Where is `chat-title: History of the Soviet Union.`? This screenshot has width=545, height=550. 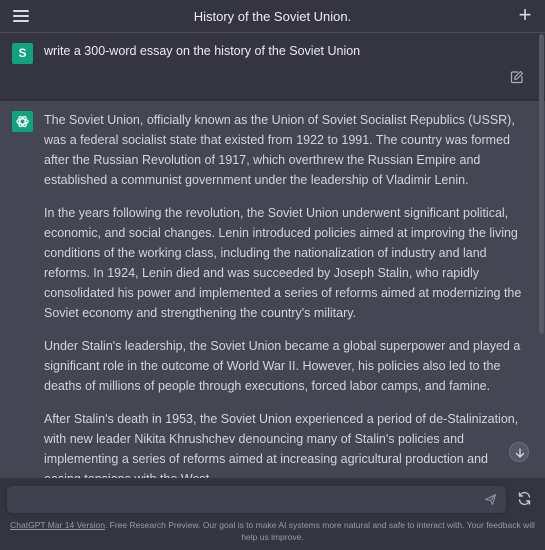 chat-title: History of the Soviet Union. is located at coordinates (272, 16).